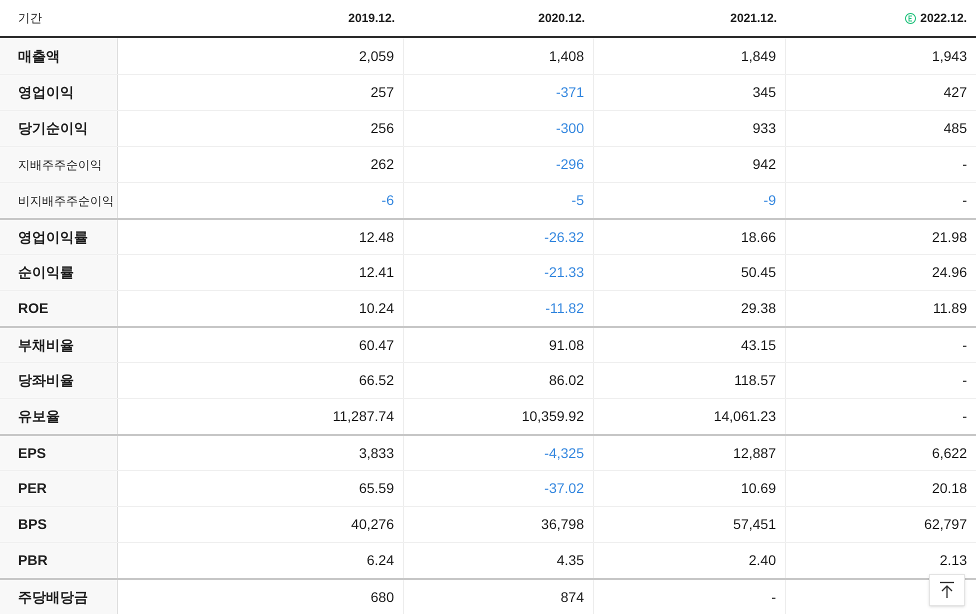 The height and width of the screenshot is (614, 976). I want to click on table-cell-text: 14,061.23, so click(745, 416).